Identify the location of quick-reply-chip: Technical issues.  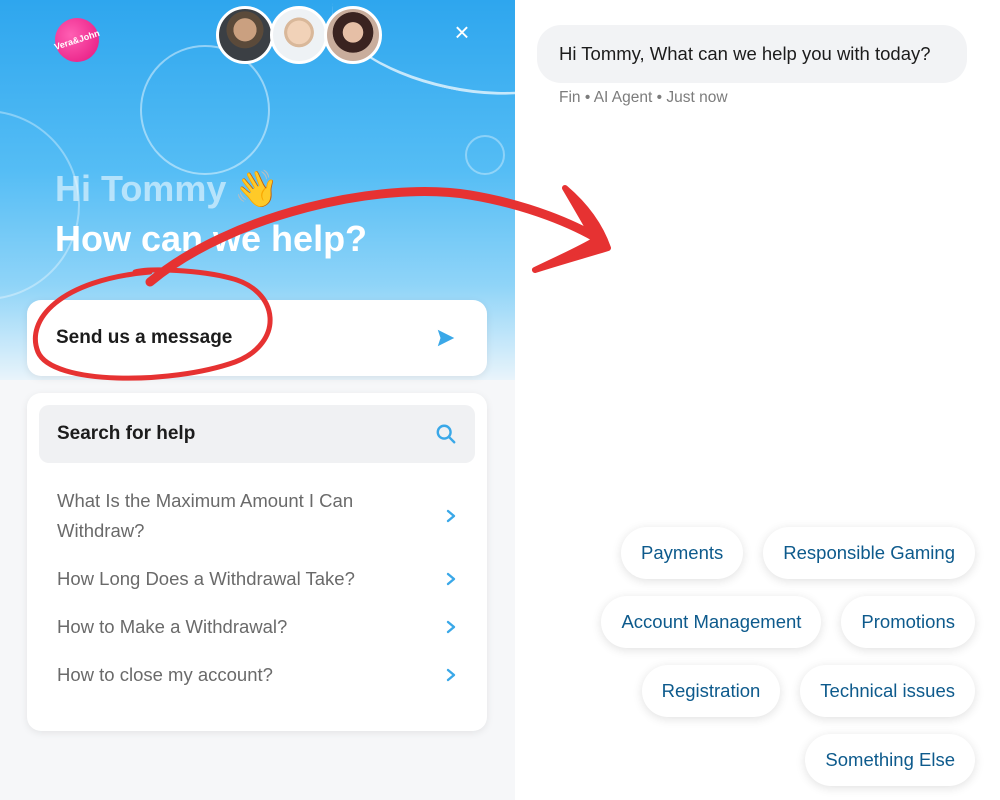
(887, 691).